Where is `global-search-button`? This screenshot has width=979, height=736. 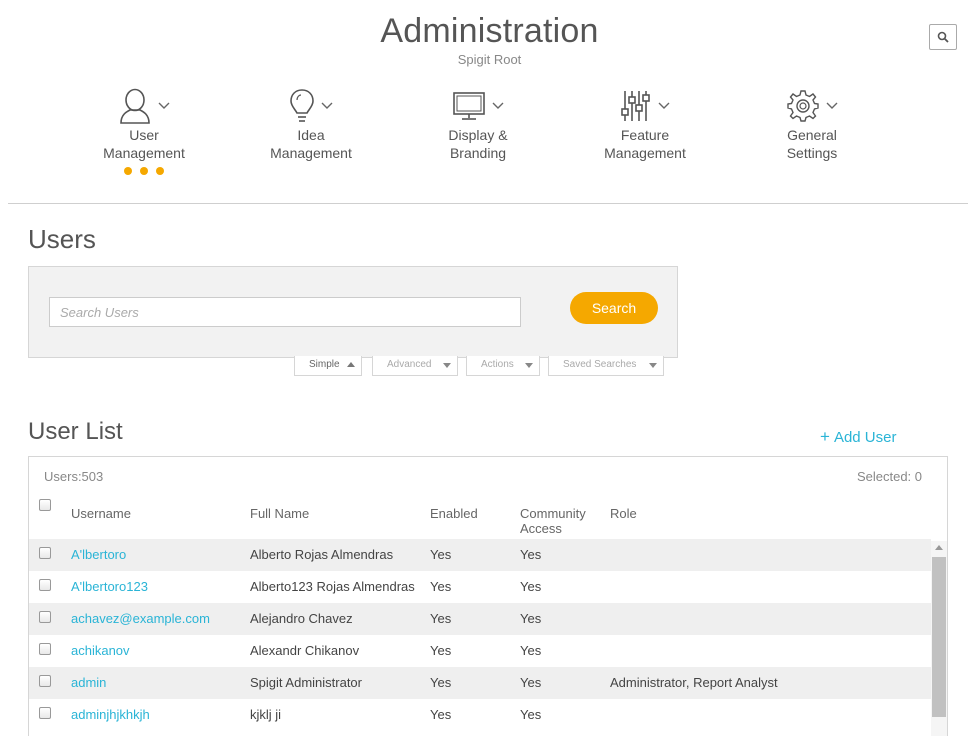 global-search-button is located at coordinates (943, 37).